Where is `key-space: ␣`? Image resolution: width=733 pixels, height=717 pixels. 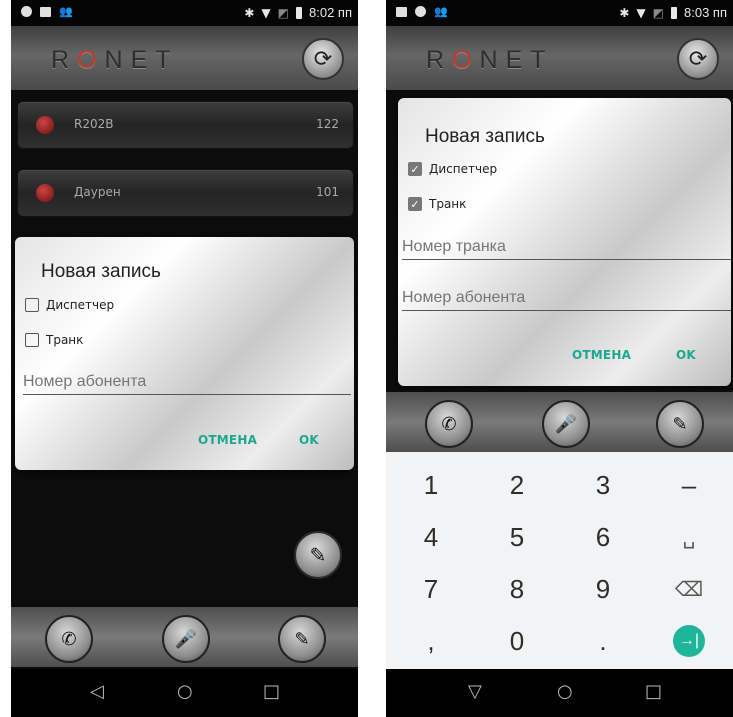 key-space: ␣ is located at coordinates (689, 537).